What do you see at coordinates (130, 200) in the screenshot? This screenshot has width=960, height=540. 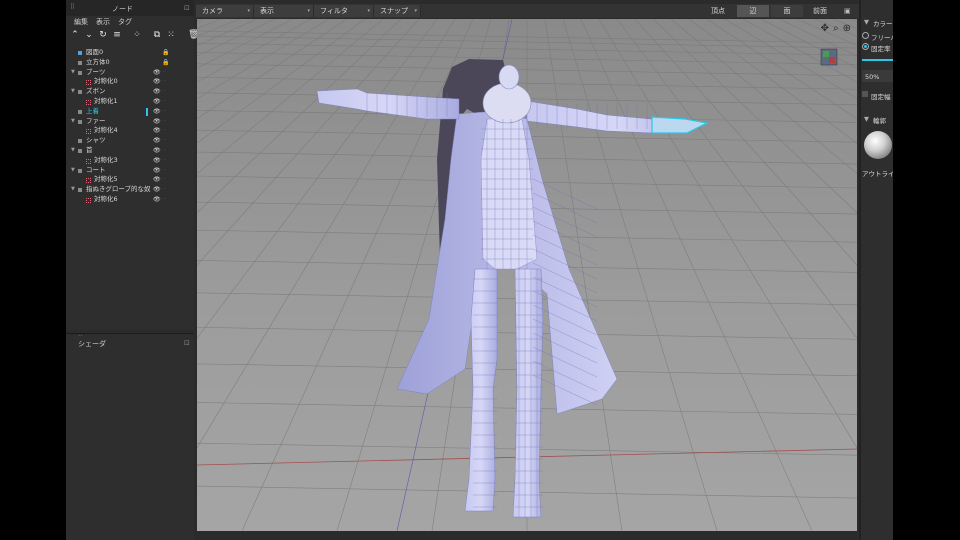 I see `tree-row: 対称化6 👁 ··` at bounding box center [130, 200].